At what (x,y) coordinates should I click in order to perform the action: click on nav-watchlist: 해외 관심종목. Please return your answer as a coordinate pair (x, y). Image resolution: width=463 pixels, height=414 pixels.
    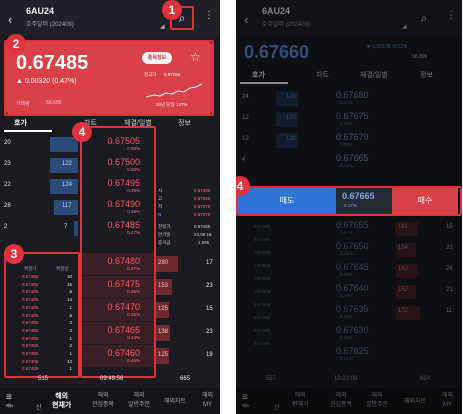
    Looking at the image, I should click on (103, 401).